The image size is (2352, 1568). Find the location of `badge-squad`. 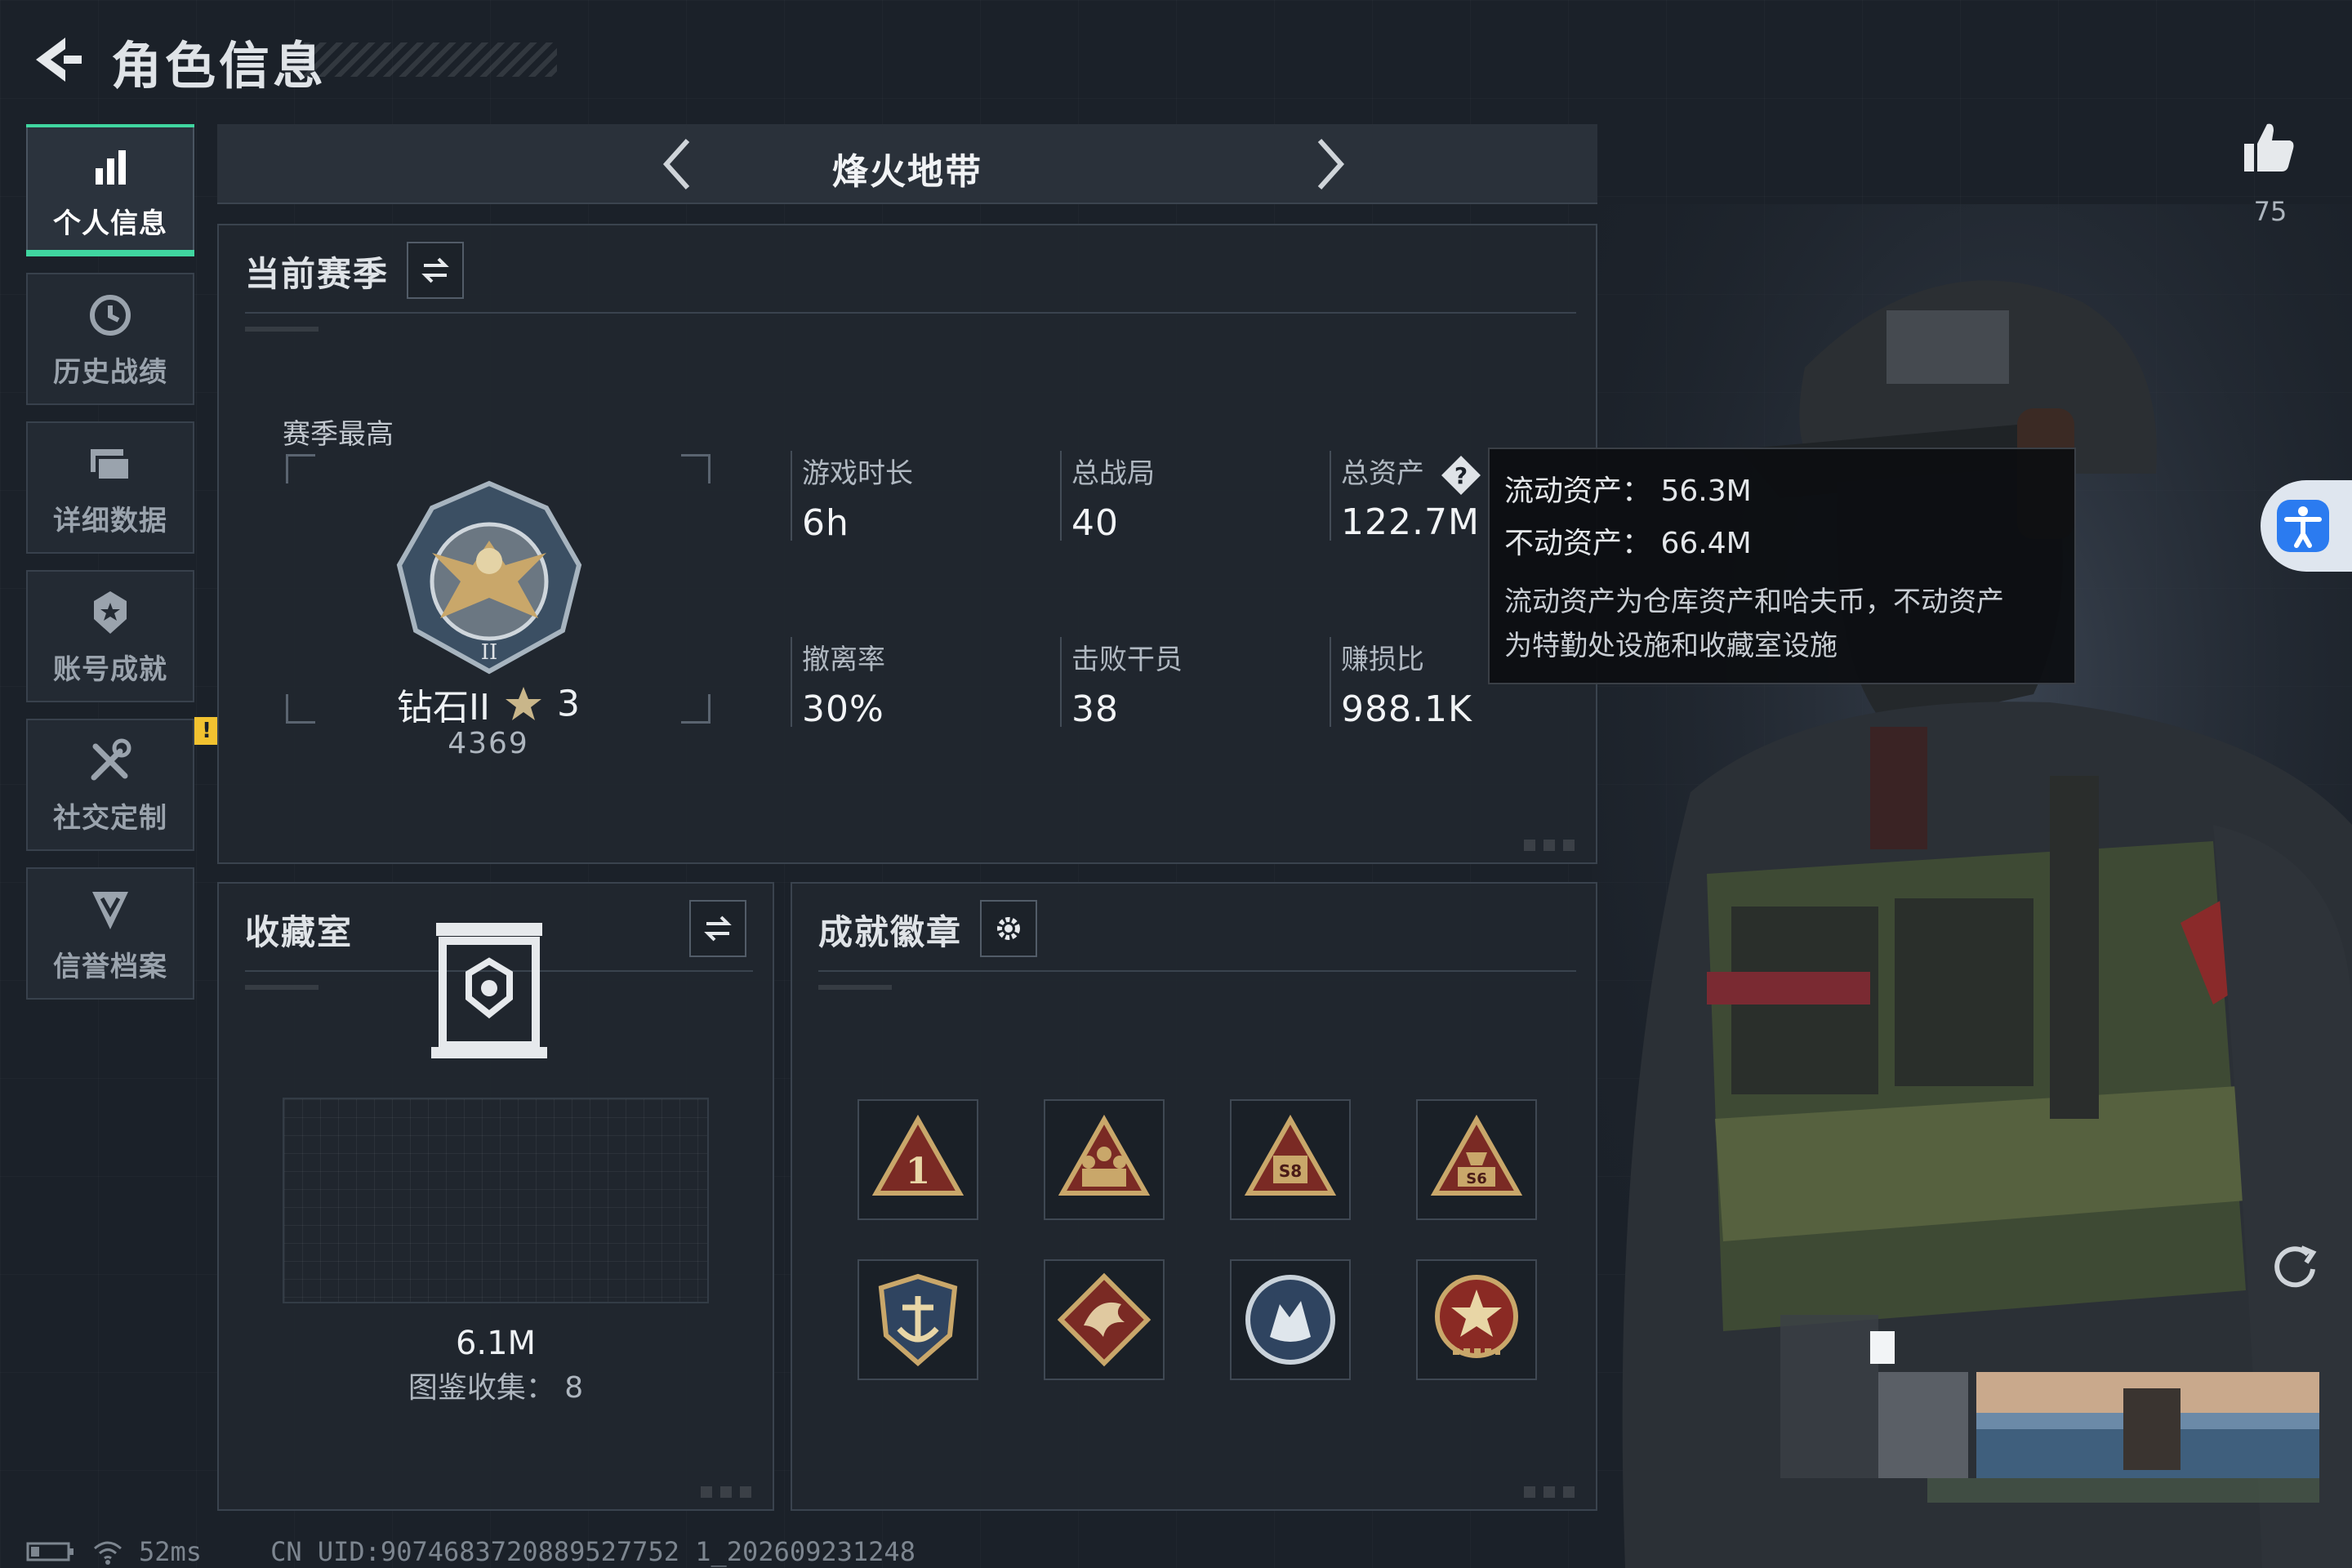

badge-squad is located at coordinates (1104, 1159).